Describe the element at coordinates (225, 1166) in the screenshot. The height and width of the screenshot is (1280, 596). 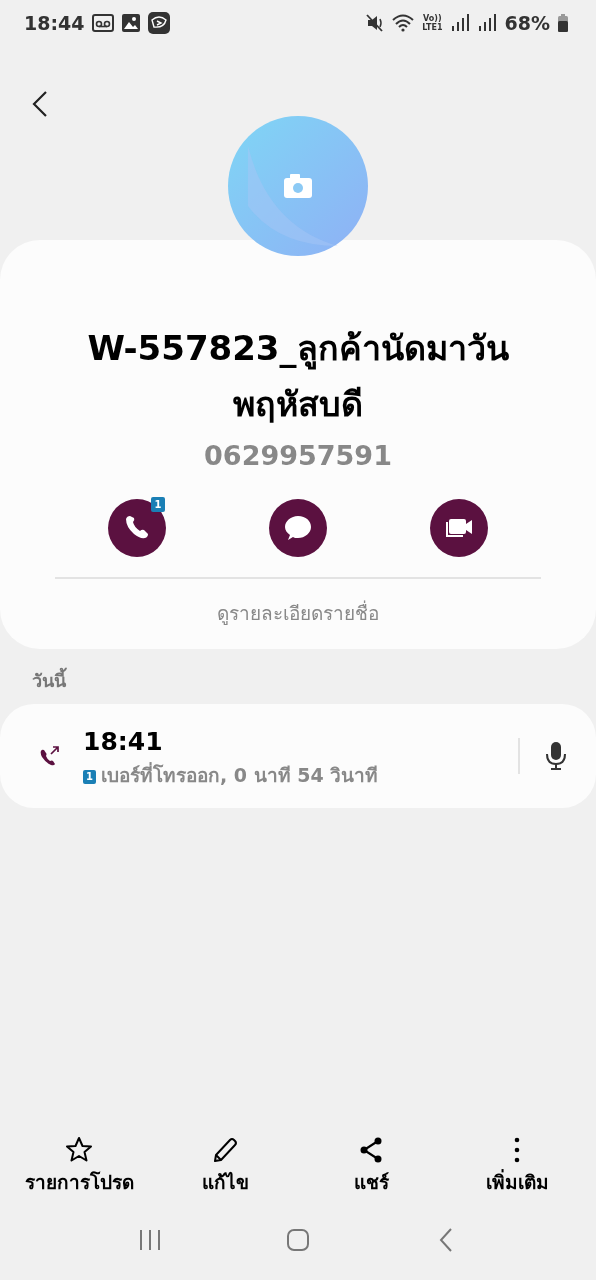
I see `edit-button: แก้ไข` at that location.